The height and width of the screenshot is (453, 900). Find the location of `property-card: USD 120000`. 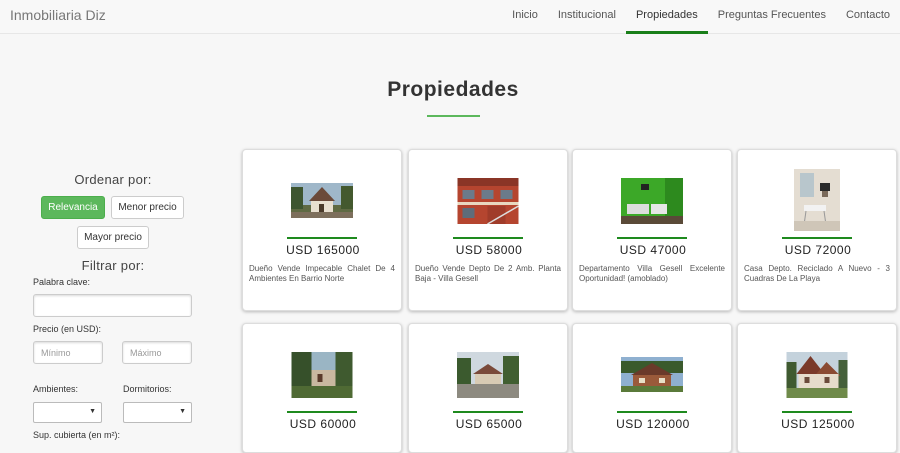

property-card: USD 120000 is located at coordinates (652, 388).